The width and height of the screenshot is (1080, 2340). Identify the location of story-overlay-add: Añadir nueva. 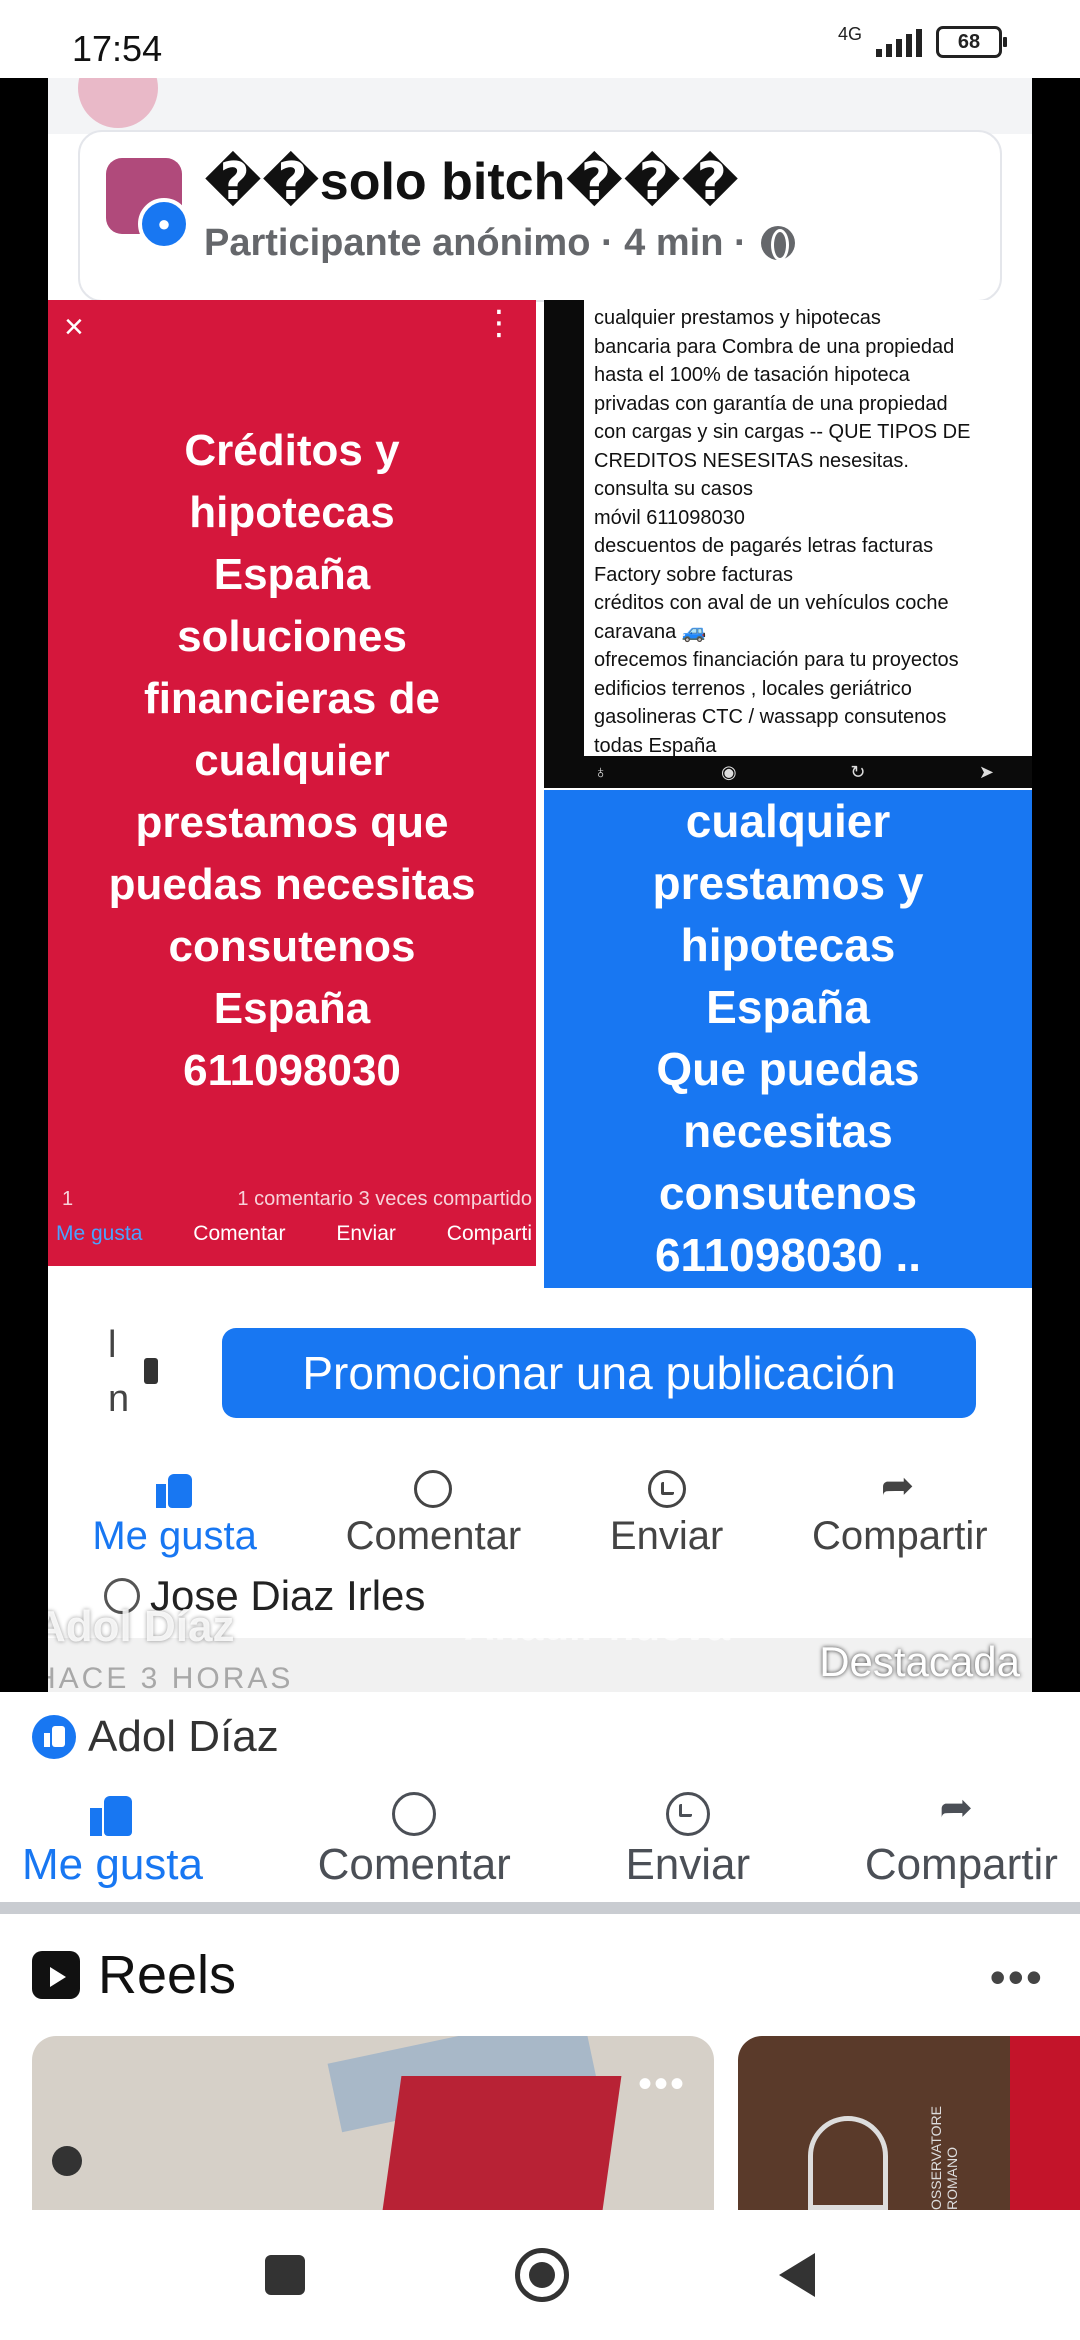
(597, 1625).